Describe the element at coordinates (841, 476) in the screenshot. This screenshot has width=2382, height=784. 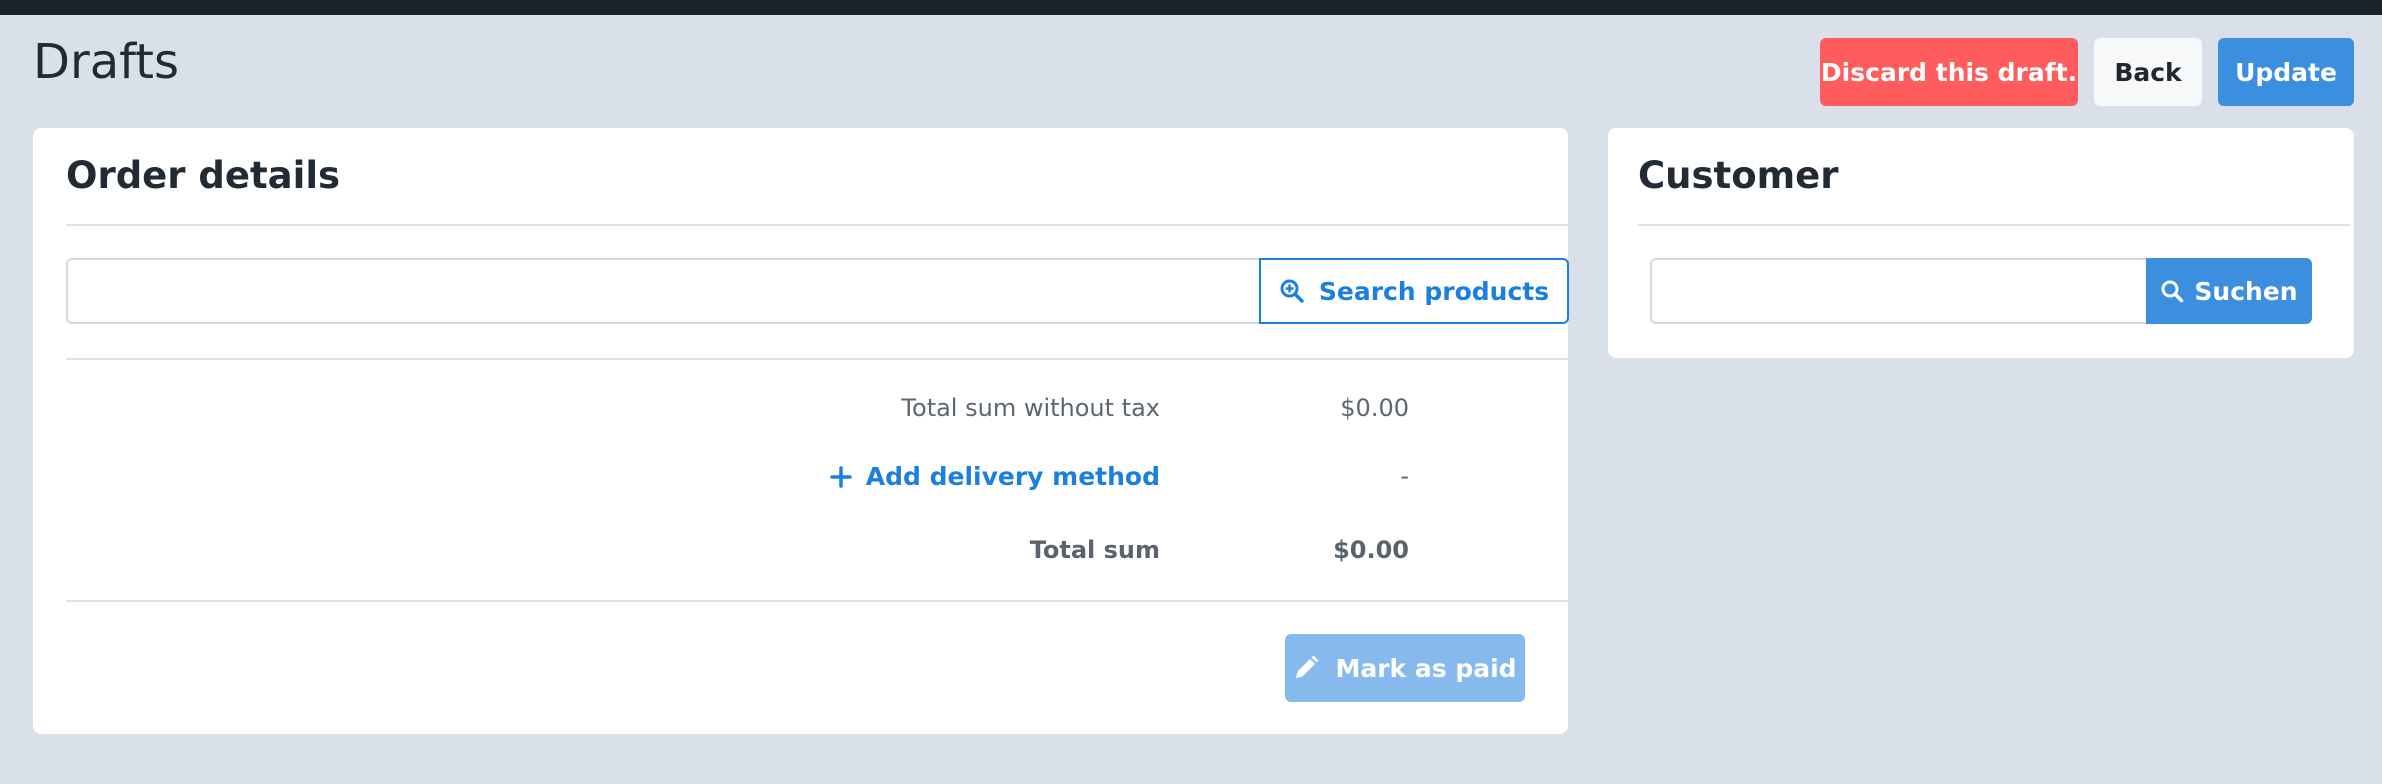
I see `plus-icon` at that location.